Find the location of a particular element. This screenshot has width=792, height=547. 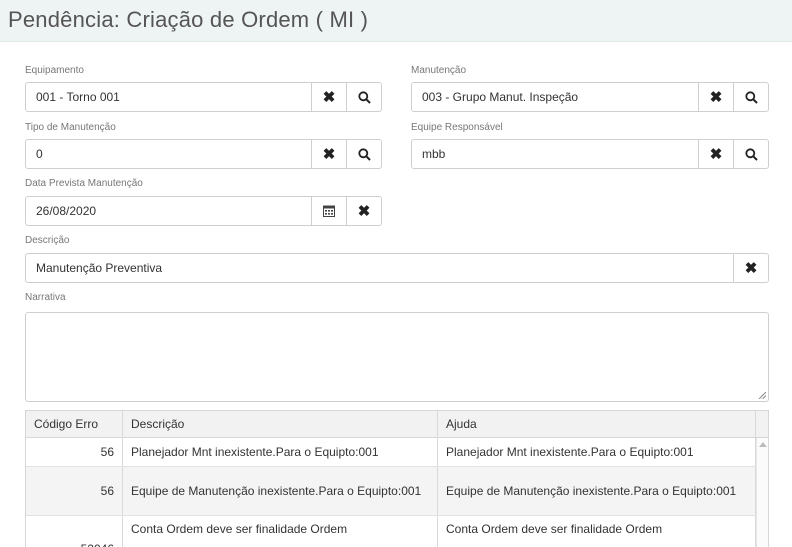

manutencao-search-button is located at coordinates (750, 97).